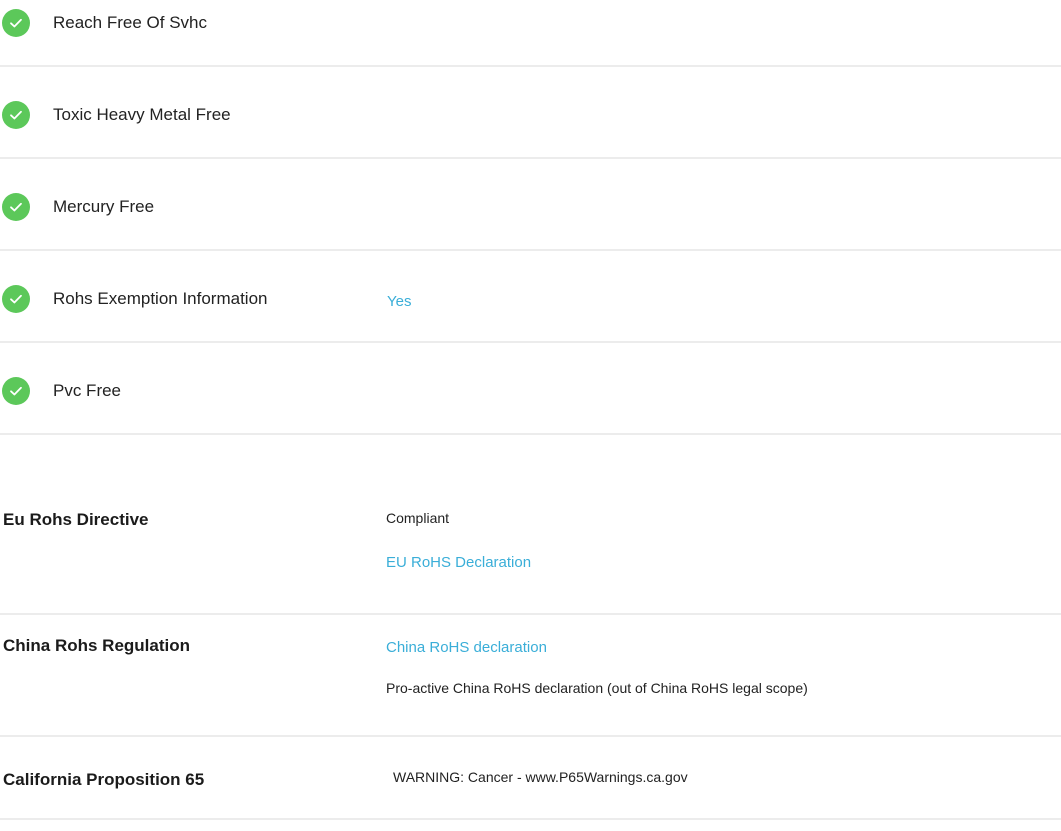 The image size is (1061, 831). Describe the element at coordinates (399, 301) in the screenshot. I see `rohs-exemption-yes-link: Yes` at that location.